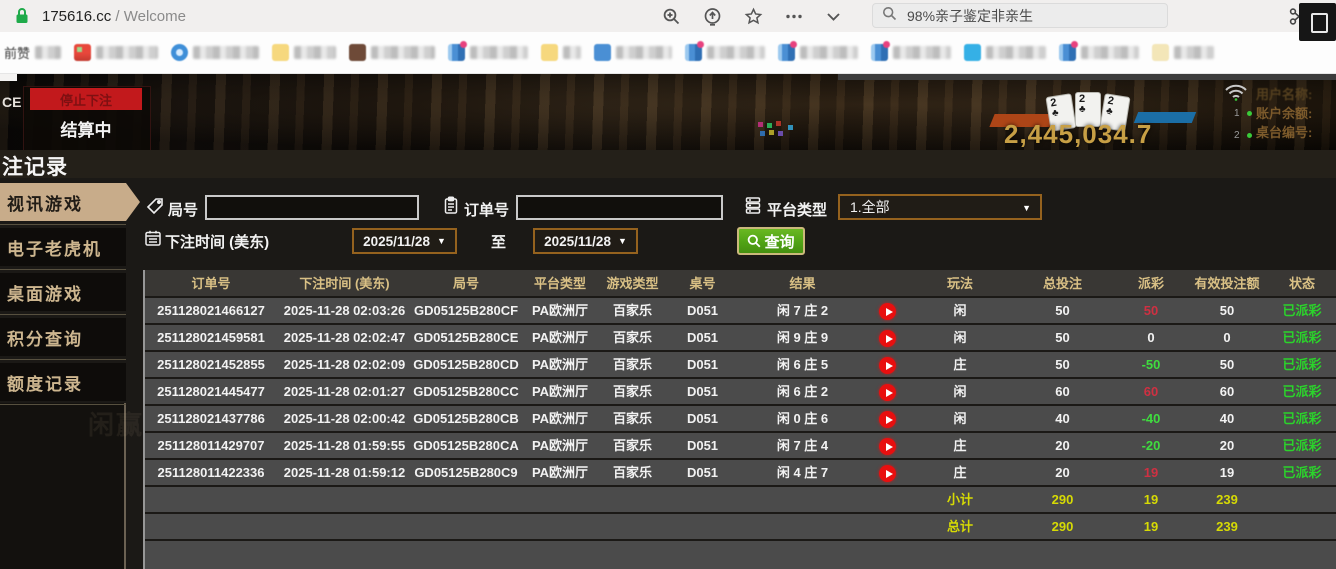 This screenshot has height=569, width=1336. What do you see at coordinates (712, 16) in the screenshot?
I see `send-tab-icon` at bounding box center [712, 16].